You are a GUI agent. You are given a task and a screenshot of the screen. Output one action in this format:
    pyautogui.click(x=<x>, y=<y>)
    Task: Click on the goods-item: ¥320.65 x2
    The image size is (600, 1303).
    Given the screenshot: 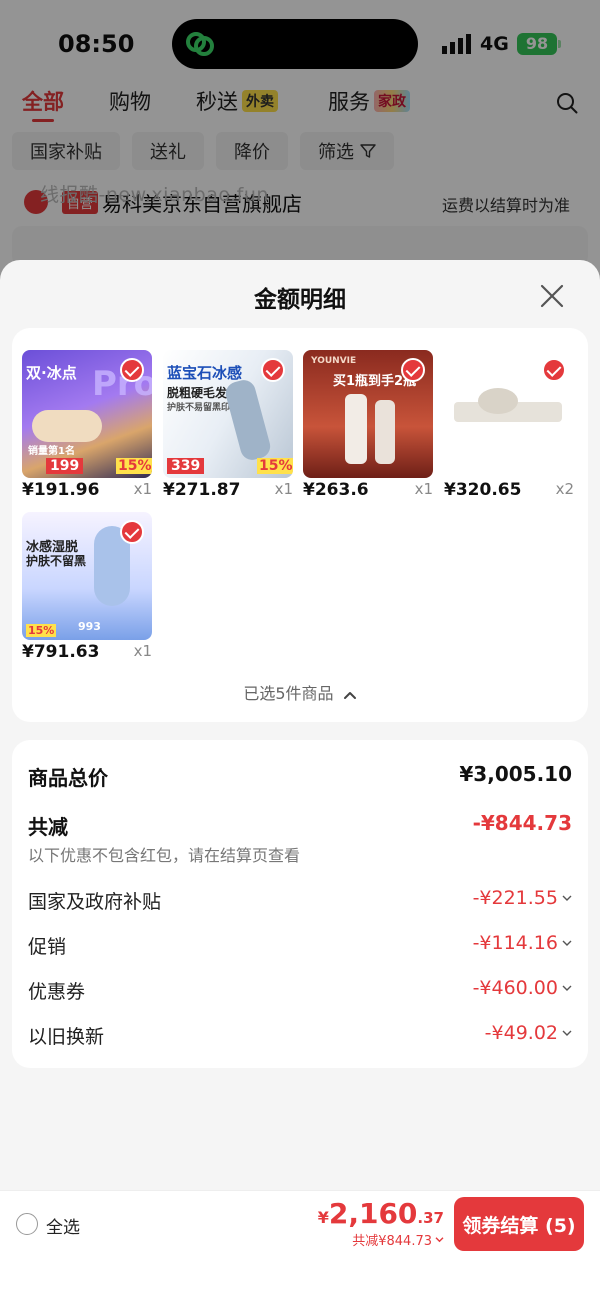 What is the action you would take?
    pyautogui.click(x=509, y=425)
    